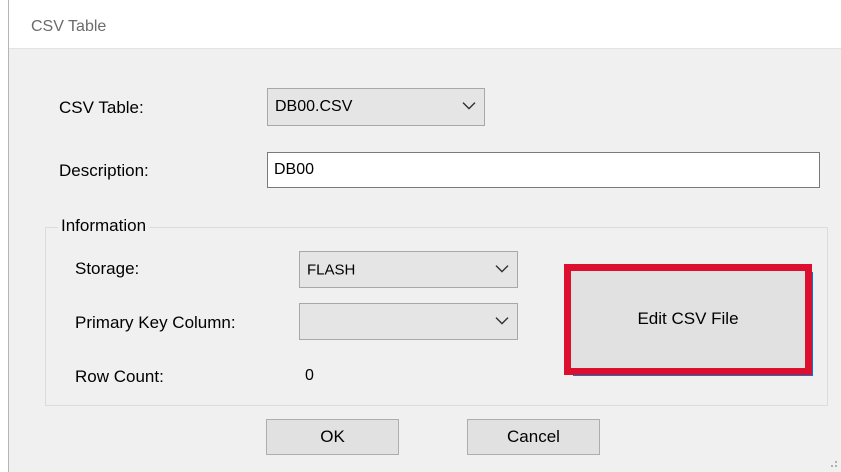 The image size is (841, 472). What do you see at coordinates (104, 226) in the screenshot?
I see `information-legend: Information` at bounding box center [104, 226].